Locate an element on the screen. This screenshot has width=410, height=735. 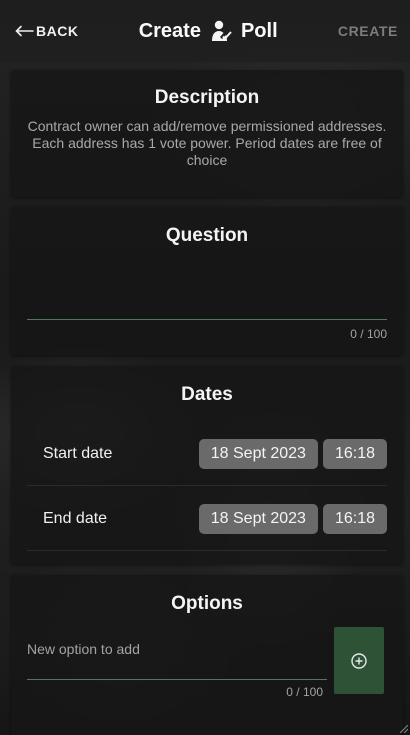
options-title: Options is located at coordinates (207, 603).